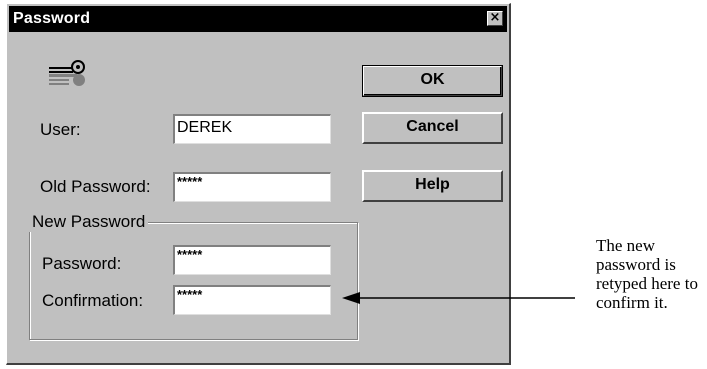 This screenshot has width=707, height=369. I want to click on new-password-group-title: New Password, so click(89, 222).